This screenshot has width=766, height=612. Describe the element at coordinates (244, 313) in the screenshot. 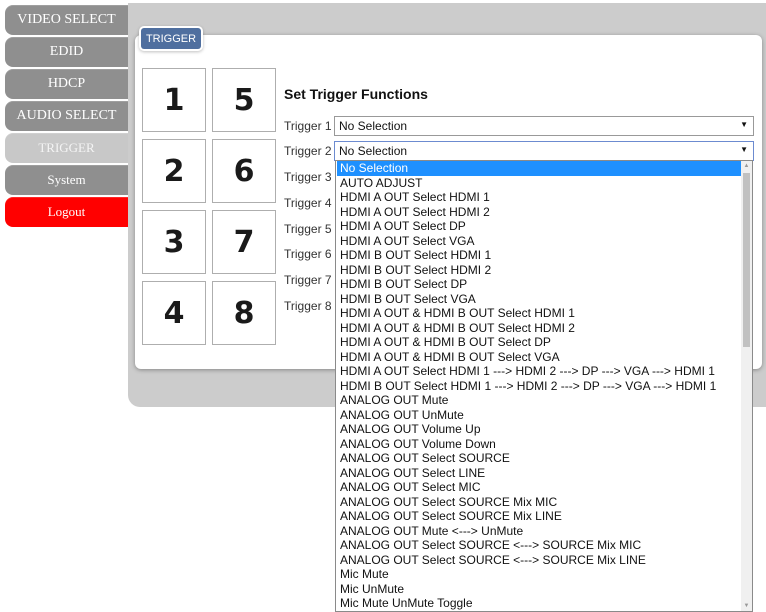

I see `trigger-button-8: 8` at that location.